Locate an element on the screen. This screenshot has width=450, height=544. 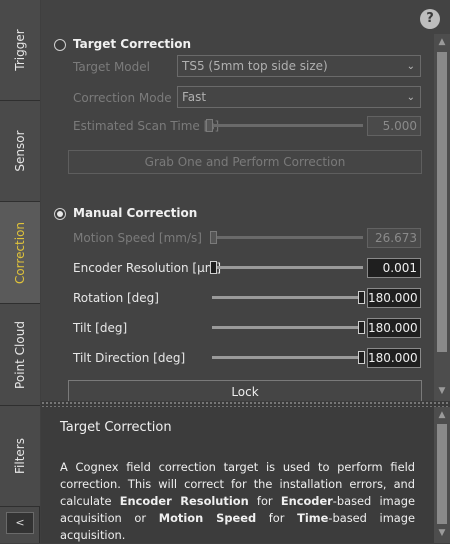
motion-speed-field: 26.673 is located at coordinates (394, 238).